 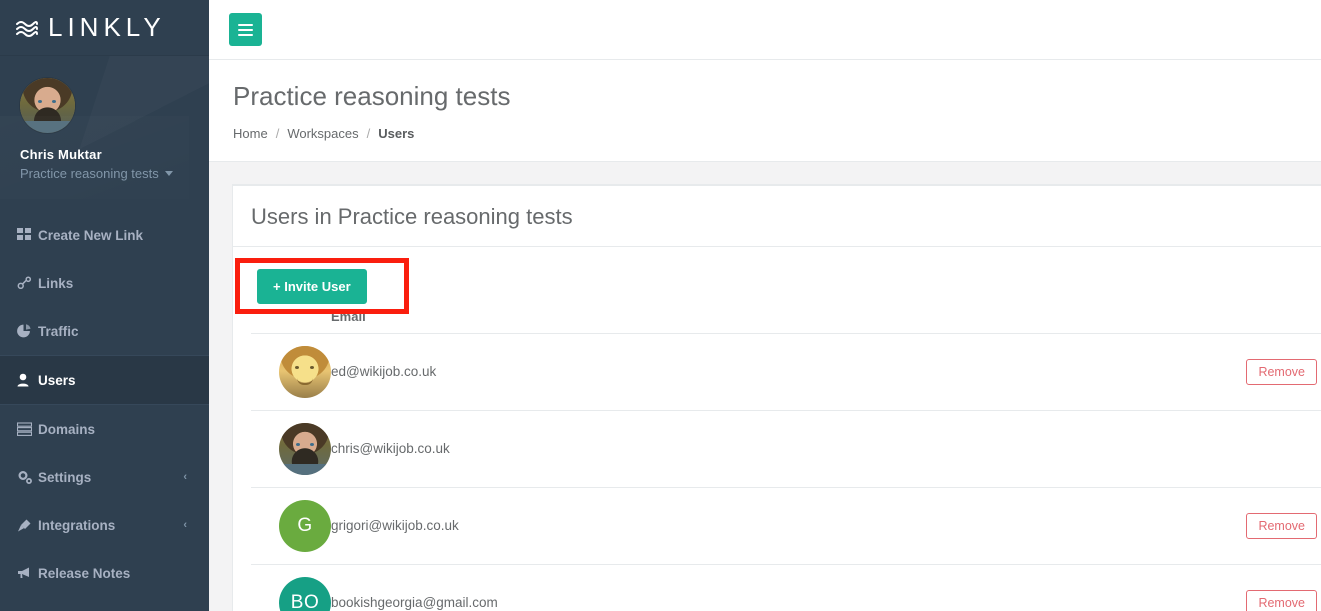 What do you see at coordinates (765, 30) in the screenshot?
I see `topbar` at bounding box center [765, 30].